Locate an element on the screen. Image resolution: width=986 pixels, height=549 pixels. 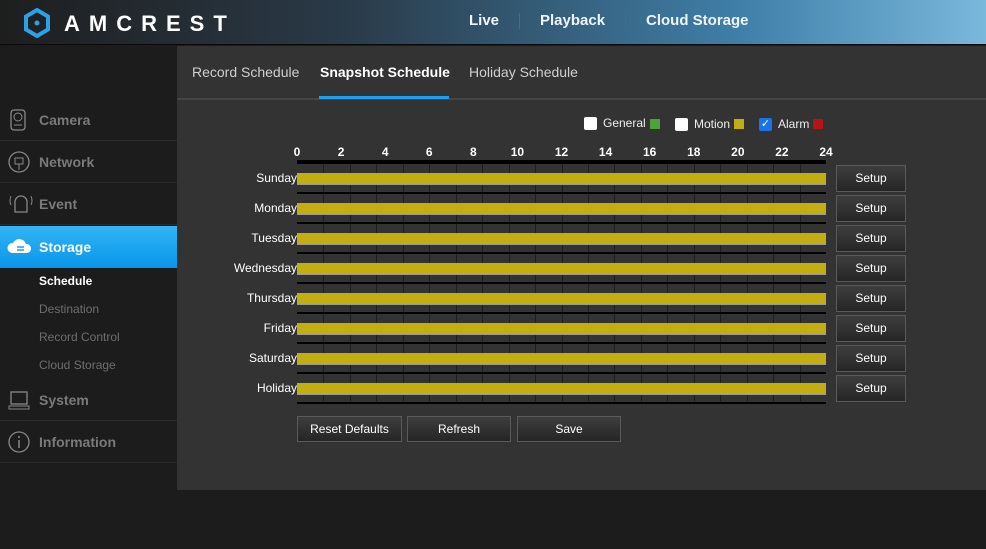
sidebar-item-network: Network is located at coordinates (88, 162).